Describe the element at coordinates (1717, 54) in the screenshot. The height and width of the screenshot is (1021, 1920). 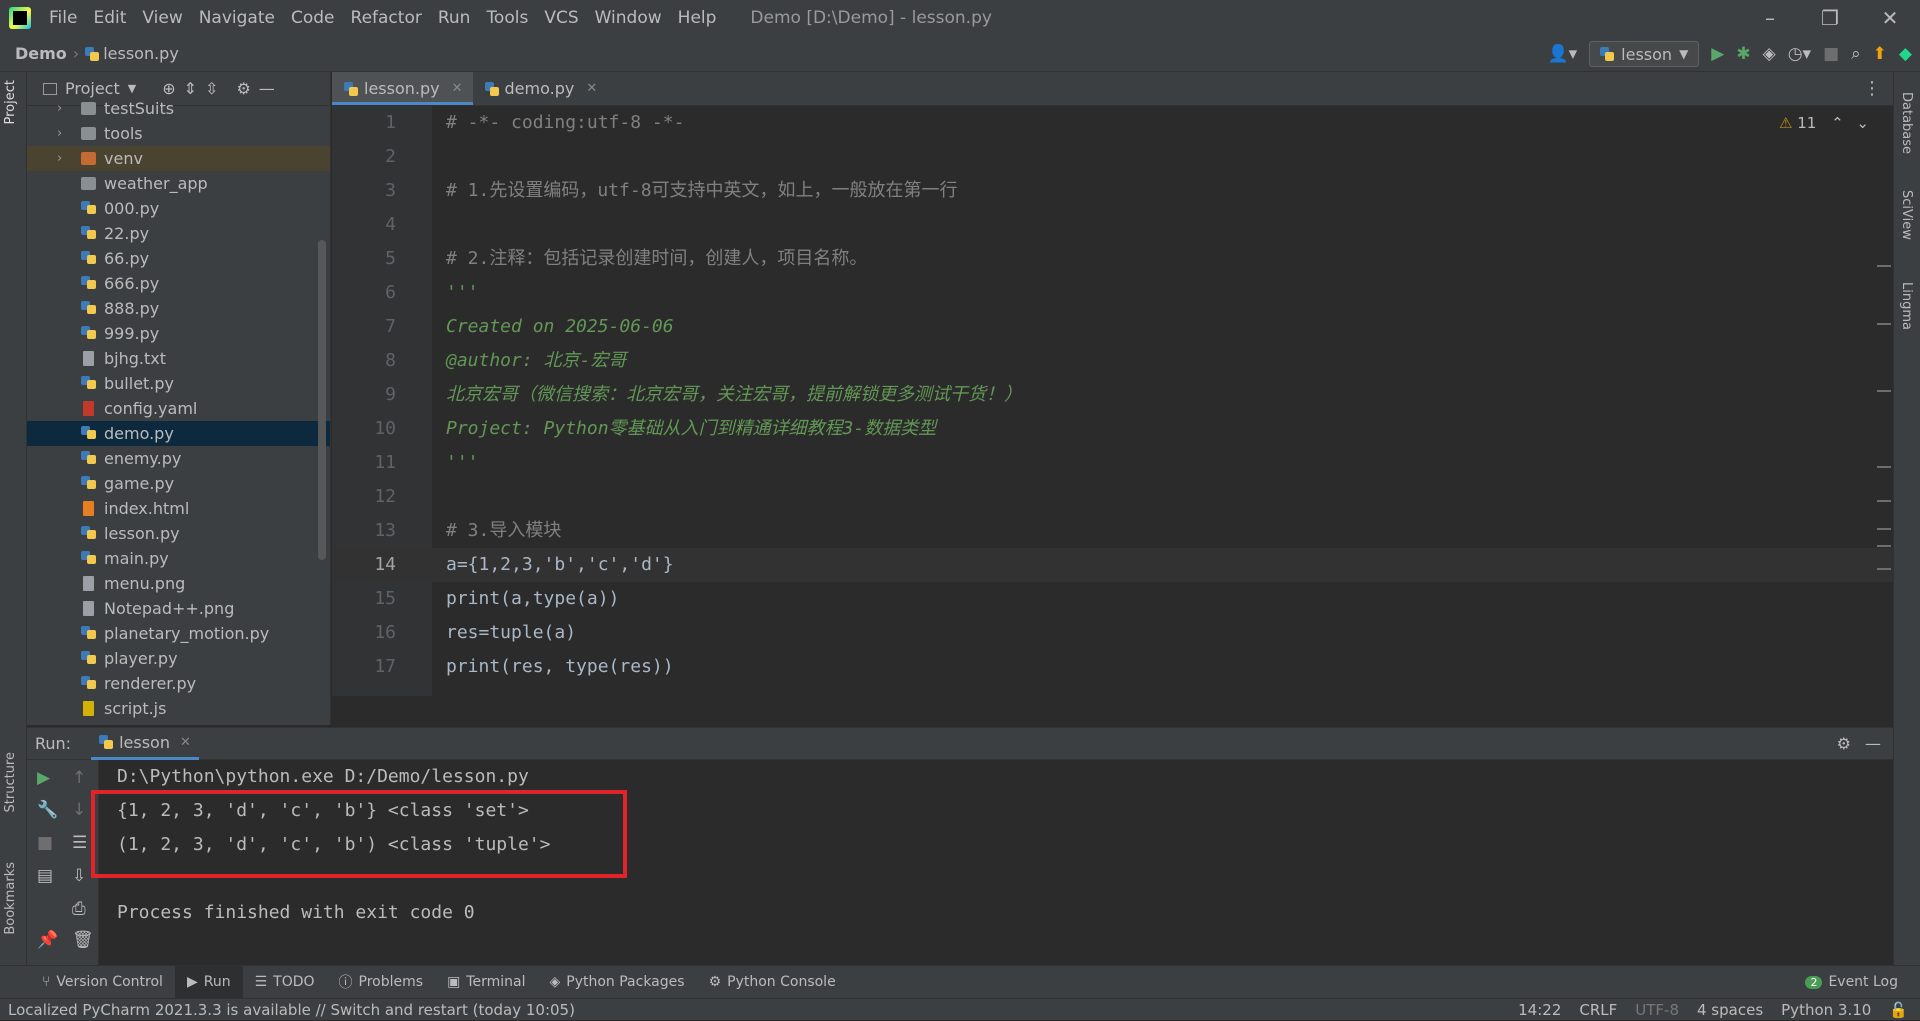
I see `run-icon: ▶` at that location.